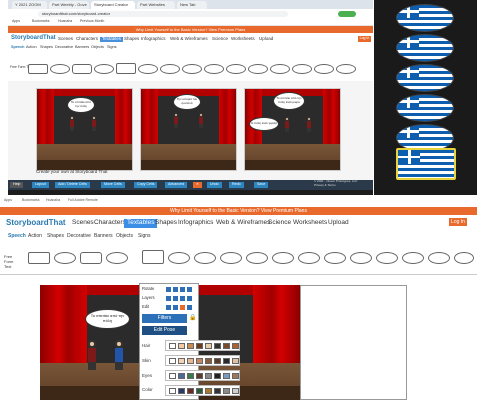 The image size is (477, 400). Describe the element at coordinates (103, 236) in the screenshot. I see `subnav-banners: Banners` at that location.